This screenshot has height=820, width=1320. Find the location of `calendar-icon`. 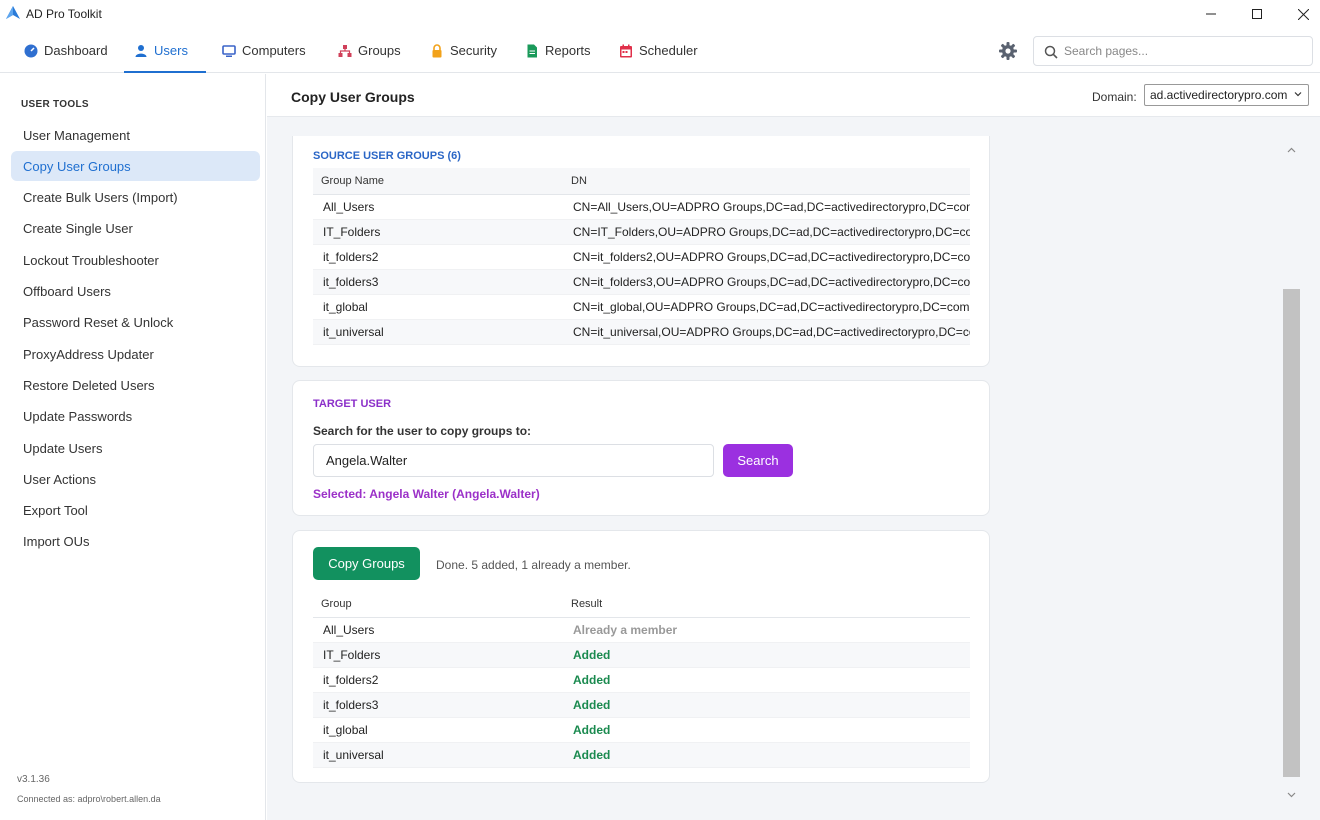

calendar-icon is located at coordinates (626, 50).